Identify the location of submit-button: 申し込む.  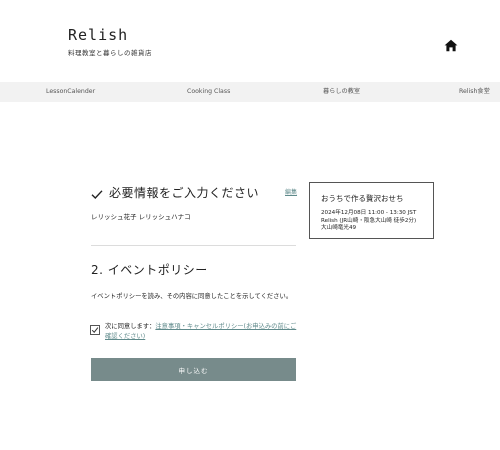
(193, 369).